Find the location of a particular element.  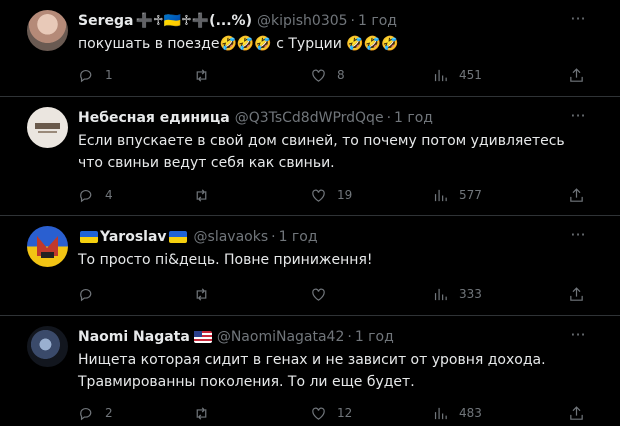

display-name-extra: ➕♱🇺🇦♱➕(...%) is located at coordinates (193, 21).